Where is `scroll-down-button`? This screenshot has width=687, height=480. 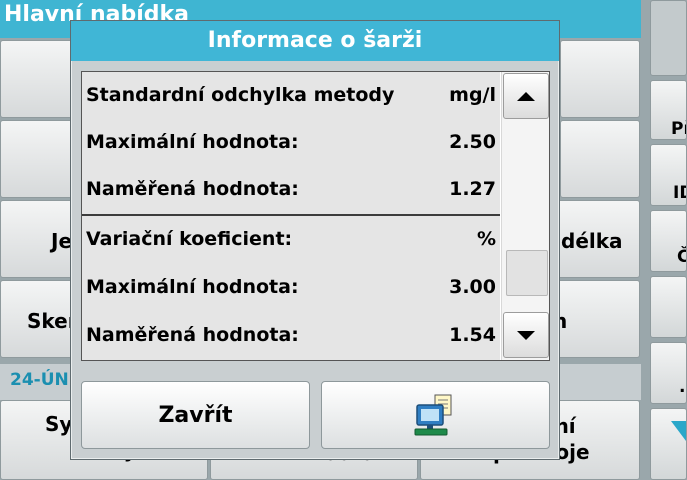
scroll-down-button is located at coordinates (526, 335).